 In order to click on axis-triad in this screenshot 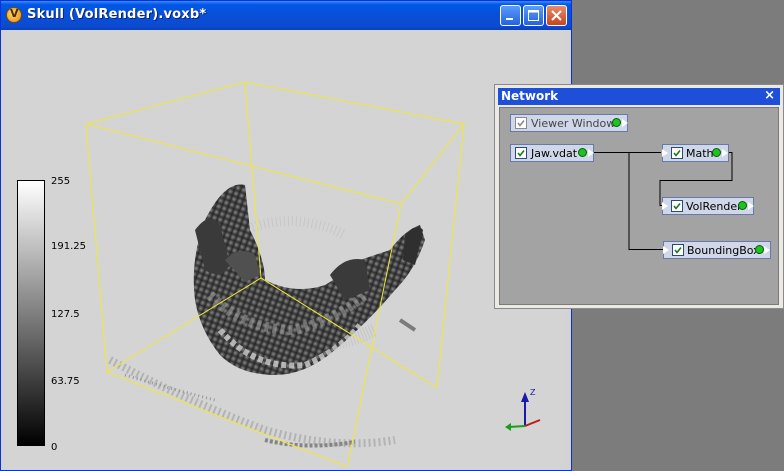, I will do `click(523, 411)`.